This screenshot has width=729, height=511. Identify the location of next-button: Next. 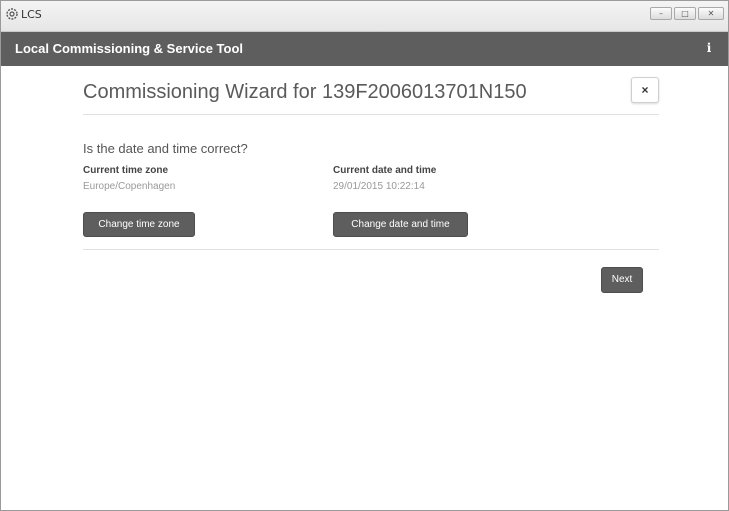
(622, 280).